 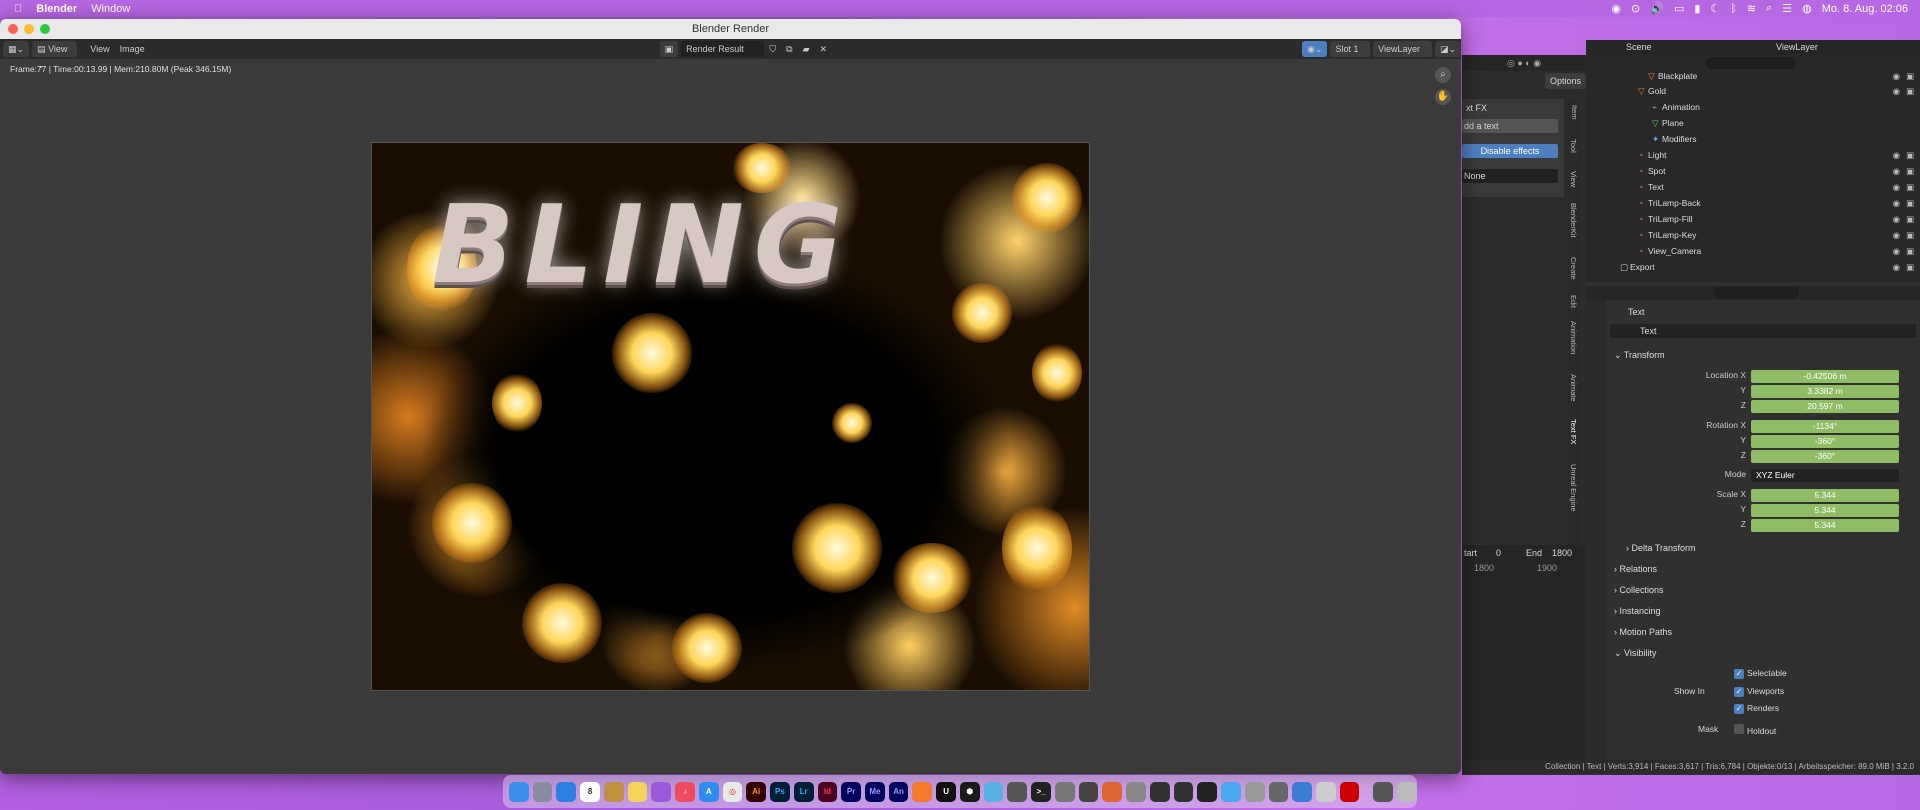 I want to click on preview-icon, so click(x=1325, y=791).